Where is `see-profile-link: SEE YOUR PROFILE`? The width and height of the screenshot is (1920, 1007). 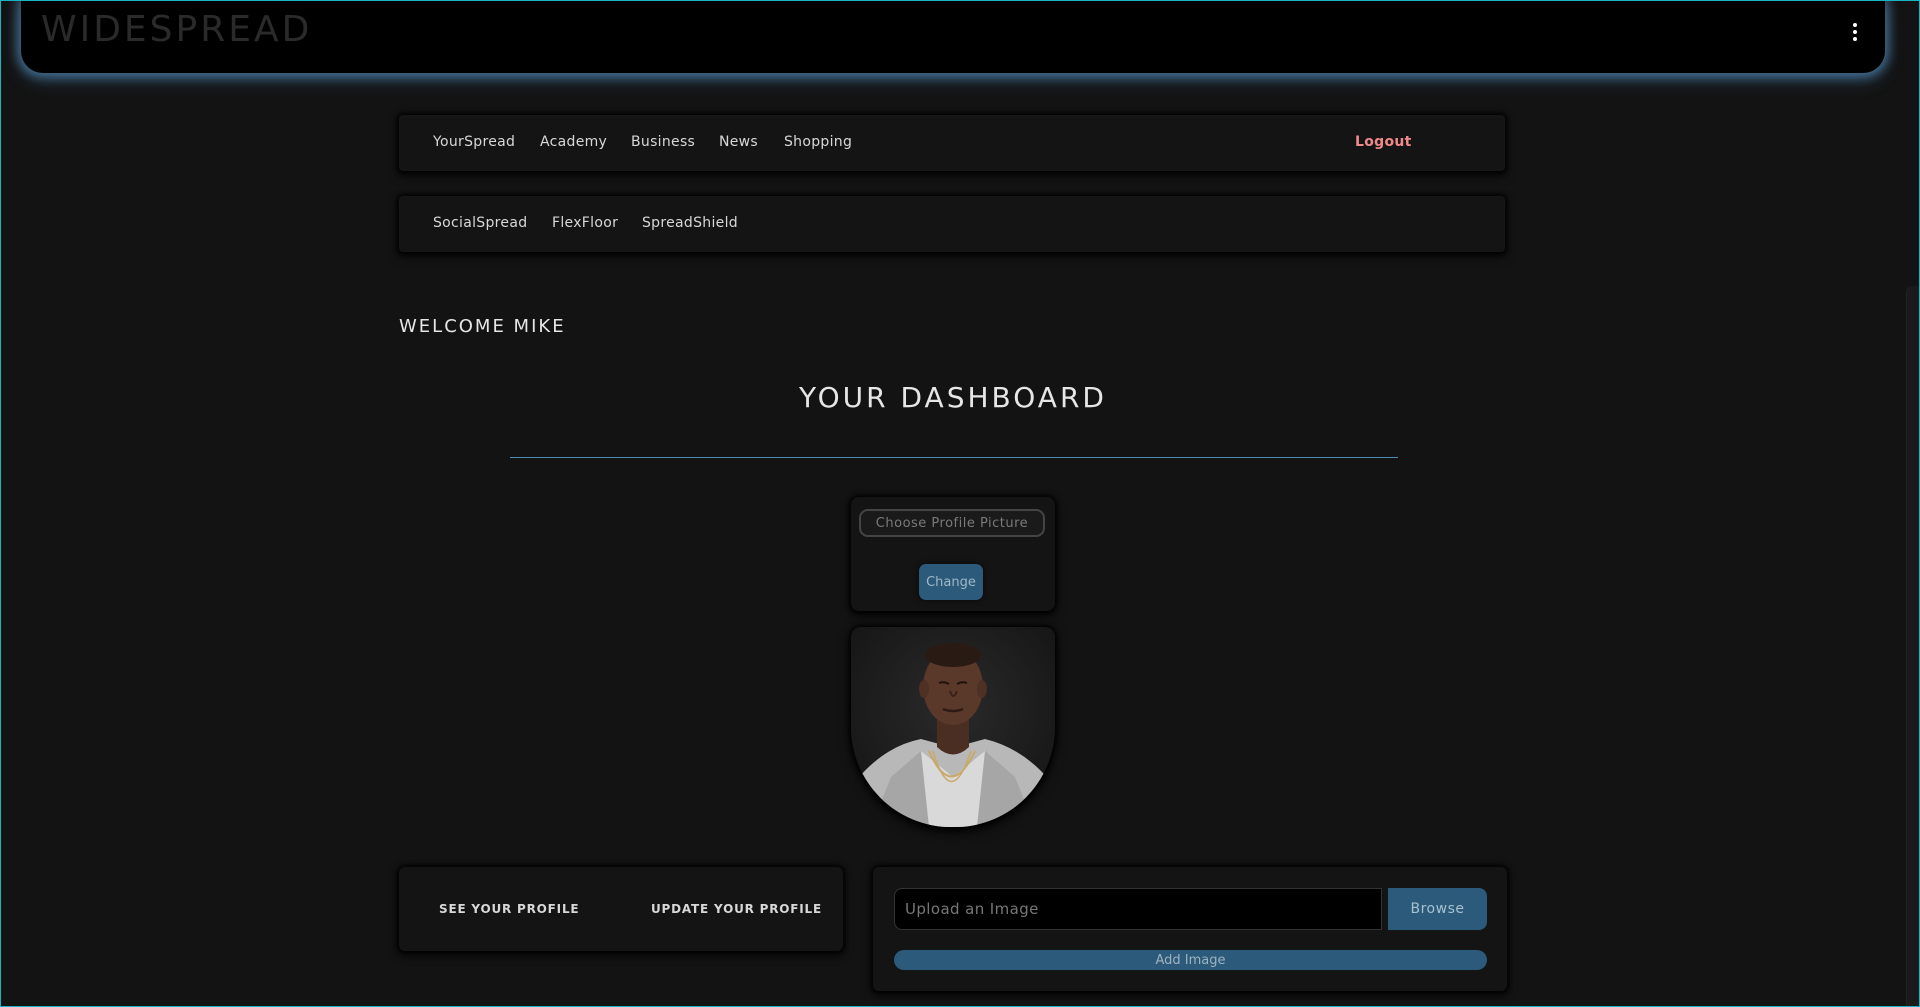
see-profile-link: SEE YOUR PROFILE is located at coordinates (509, 909).